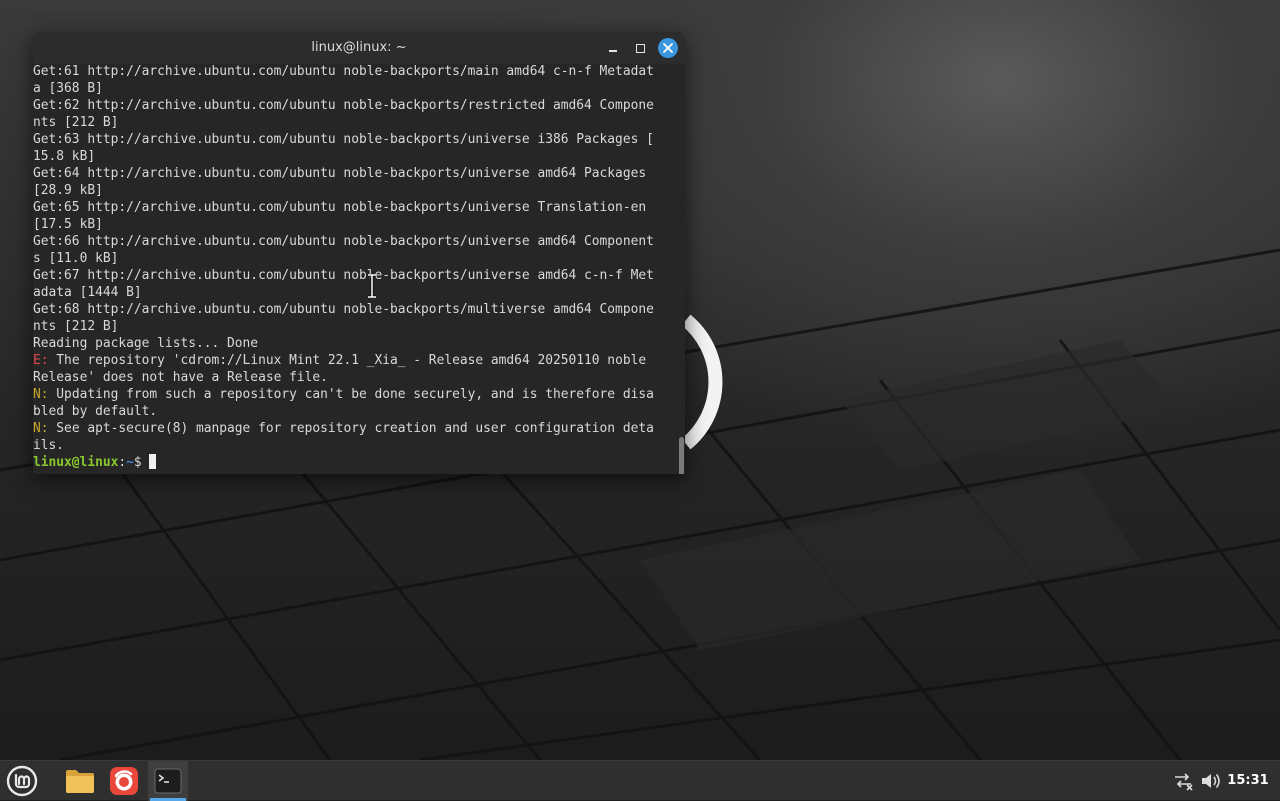 This screenshot has width=1280, height=801. I want to click on terminal-line-text: Release' does not have a Release file., so click(180, 377).